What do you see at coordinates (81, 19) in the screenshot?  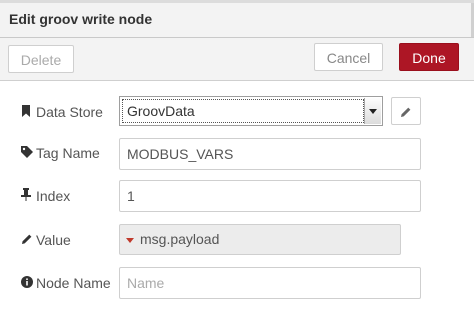 I see `dialog-title: Edit groov write node` at bounding box center [81, 19].